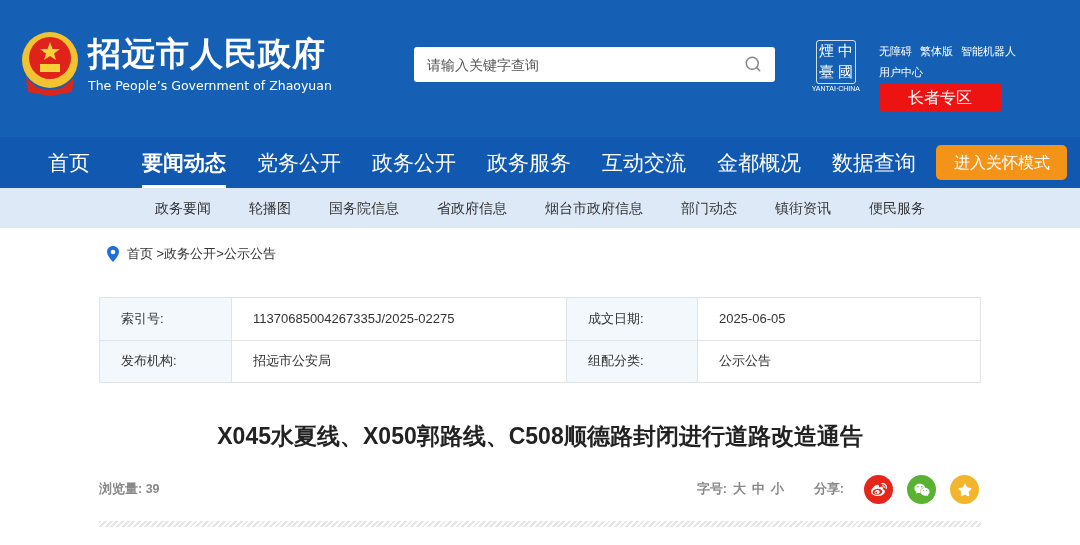 The height and width of the screenshot is (545, 1080). What do you see at coordinates (777, 489) in the screenshot?
I see `font-size-link: 小` at bounding box center [777, 489].